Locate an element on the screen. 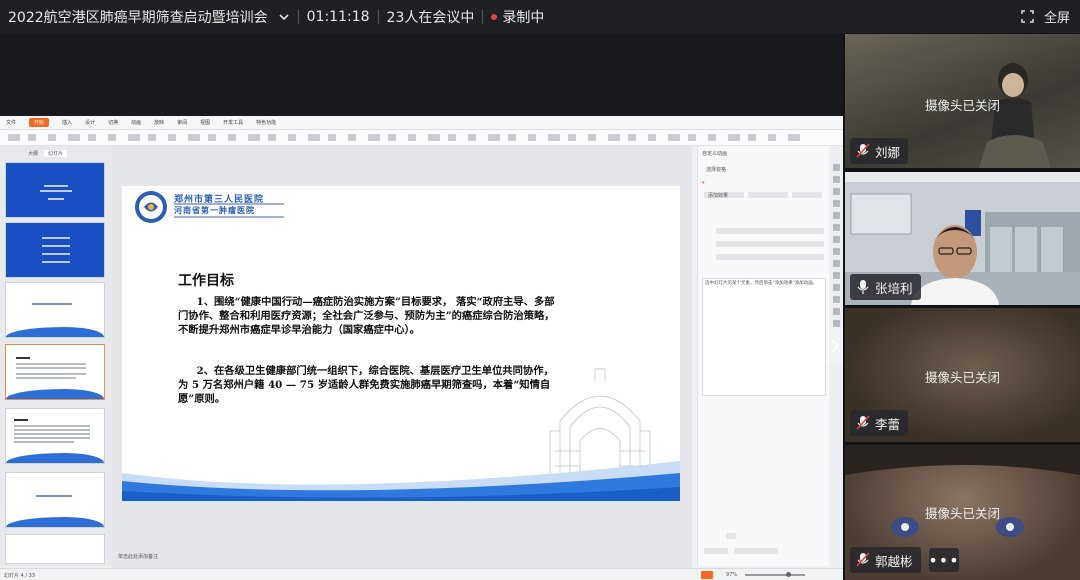 The width and height of the screenshot is (1080, 580). ribbon-tab: 特色功能 is located at coordinates (266, 122).